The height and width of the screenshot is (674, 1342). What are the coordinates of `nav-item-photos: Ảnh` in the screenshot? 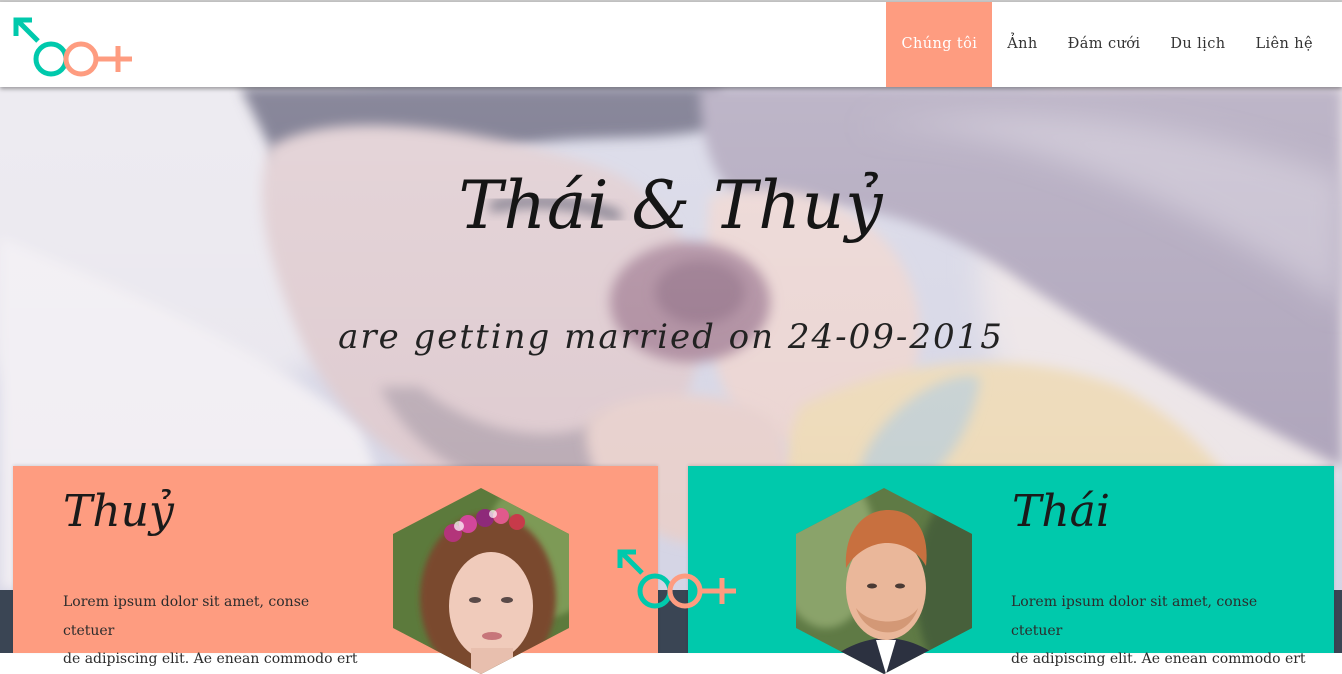 It's located at (1022, 44).